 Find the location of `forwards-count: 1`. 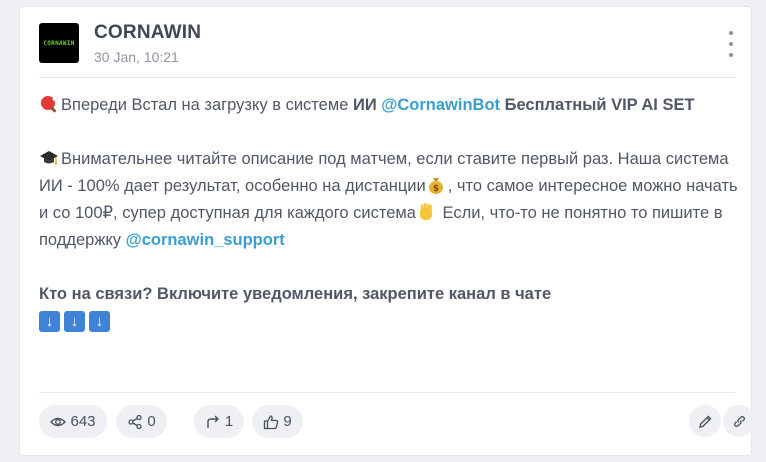

forwards-count: 1 is located at coordinates (229, 421).